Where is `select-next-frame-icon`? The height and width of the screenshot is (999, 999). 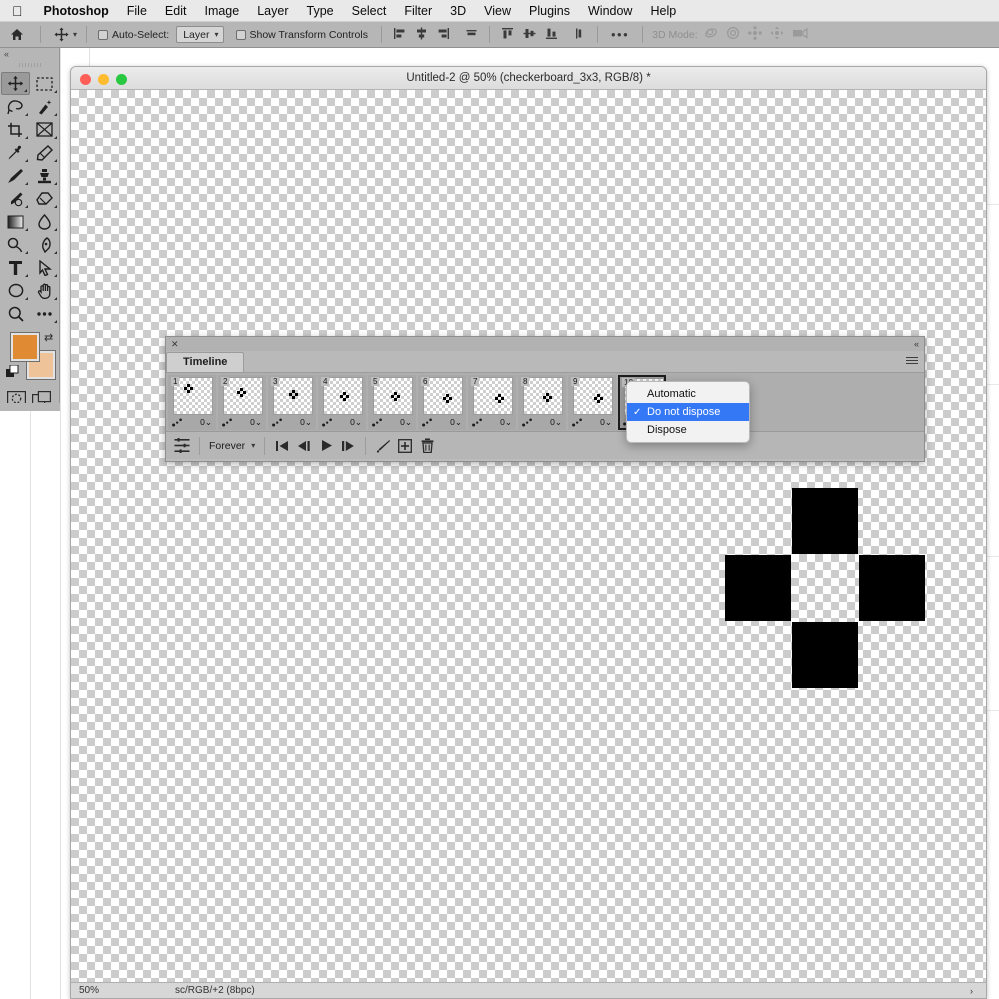
select-next-frame-icon is located at coordinates (348, 446).